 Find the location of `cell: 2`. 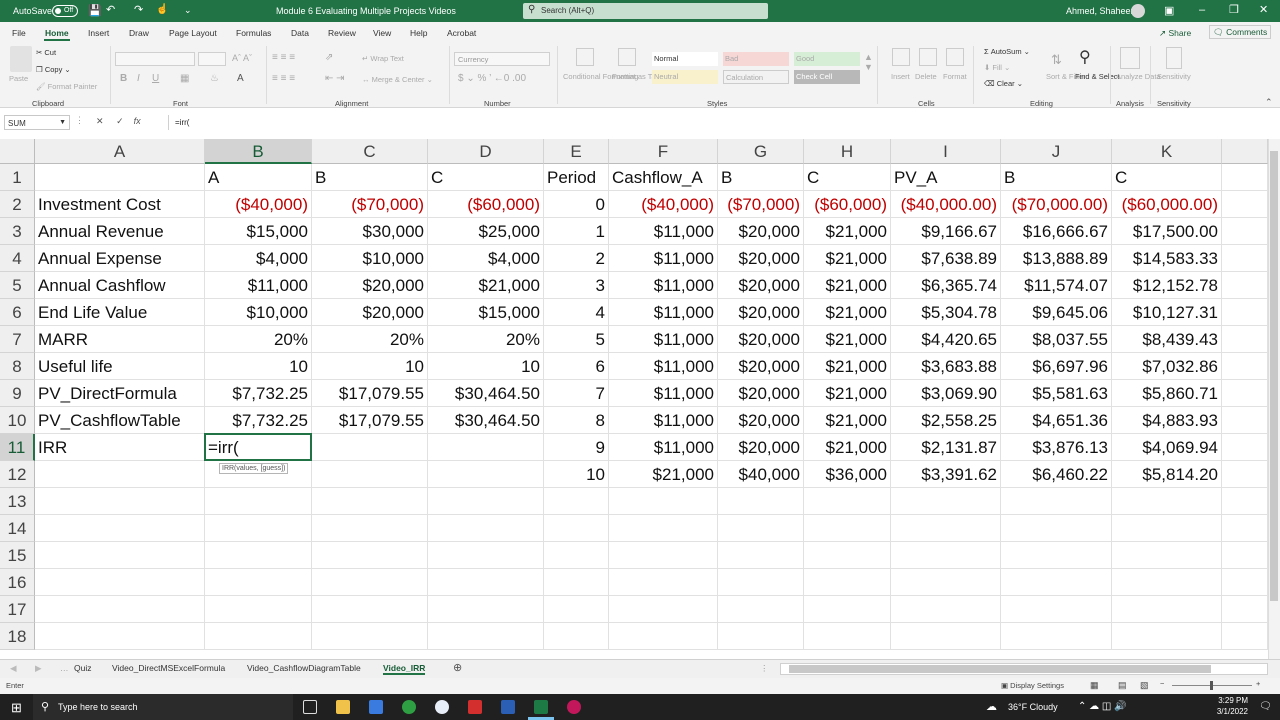

cell: 2 is located at coordinates (576, 258).